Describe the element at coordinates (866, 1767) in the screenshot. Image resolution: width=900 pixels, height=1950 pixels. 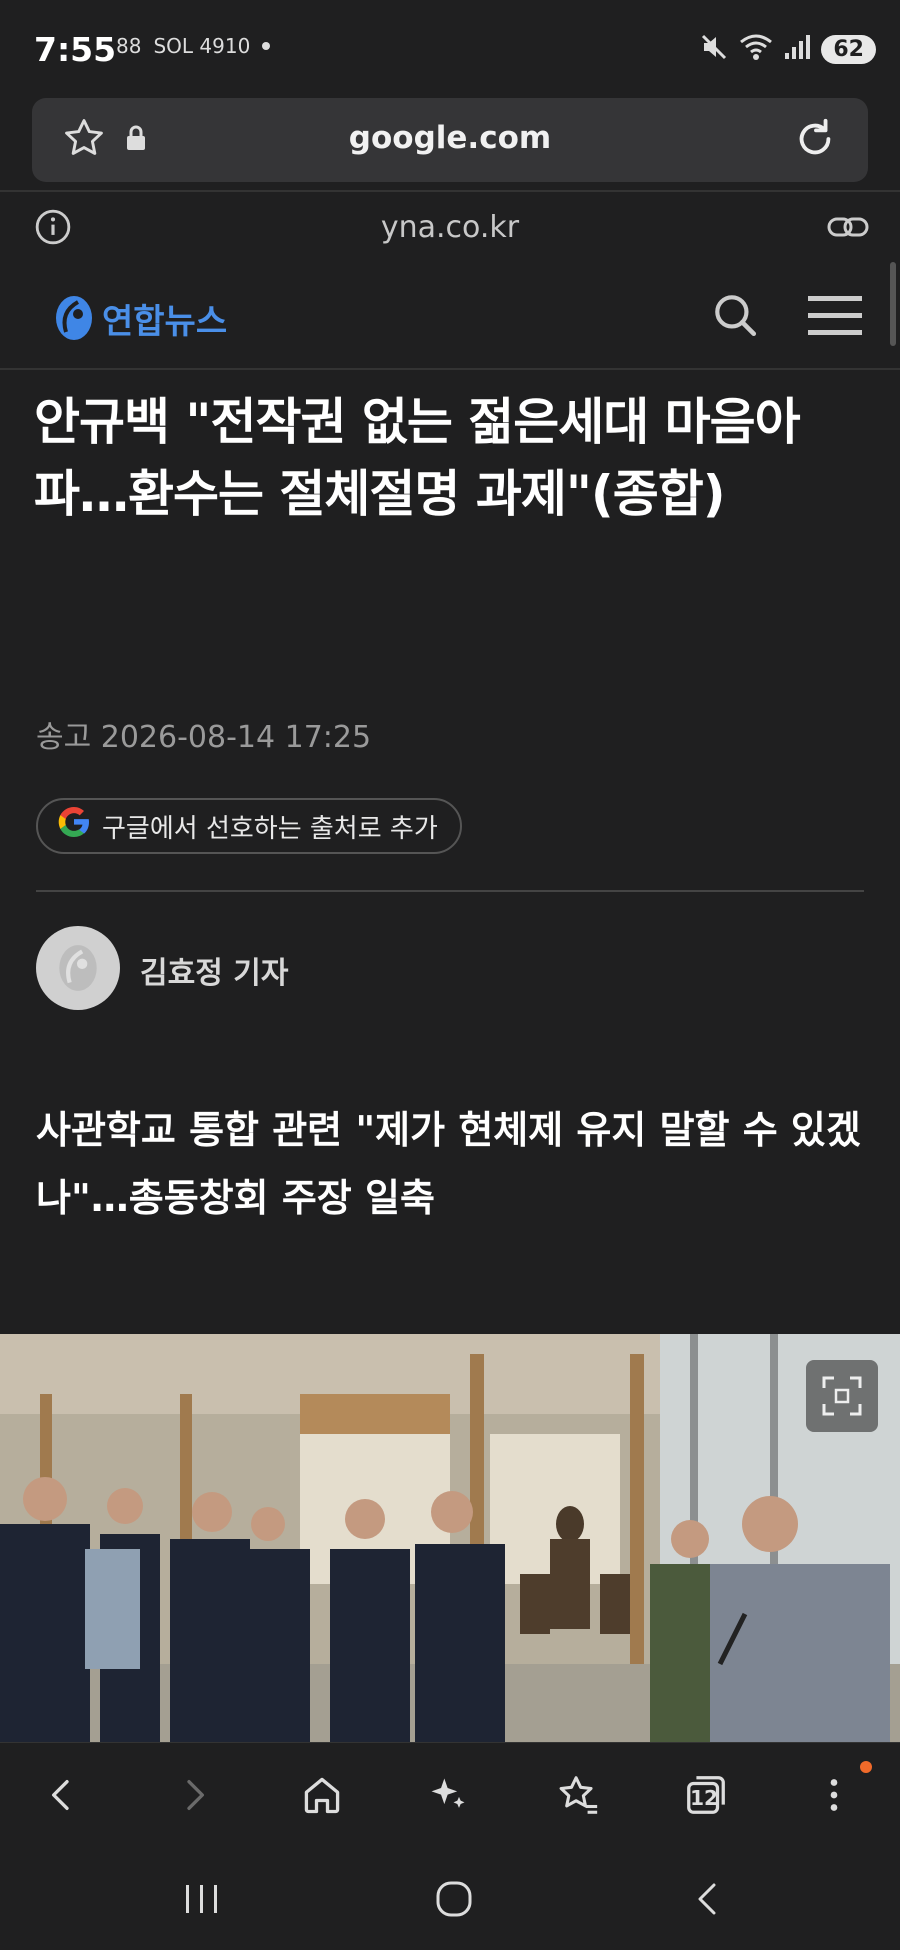
I see `update-badge` at that location.